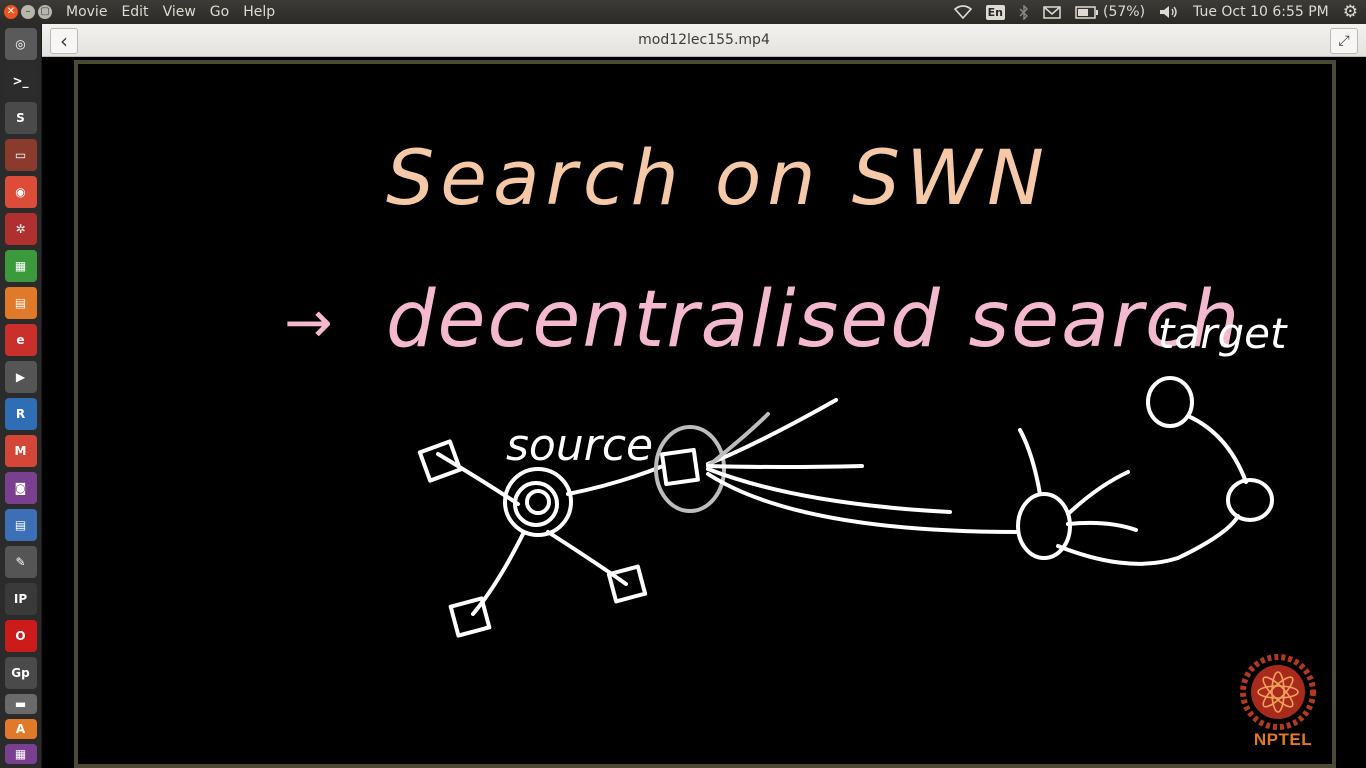 This screenshot has width=1366, height=768. What do you see at coordinates (1024, 12) in the screenshot?
I see `bluetooth-icon` at bounding box center [1024, 12].